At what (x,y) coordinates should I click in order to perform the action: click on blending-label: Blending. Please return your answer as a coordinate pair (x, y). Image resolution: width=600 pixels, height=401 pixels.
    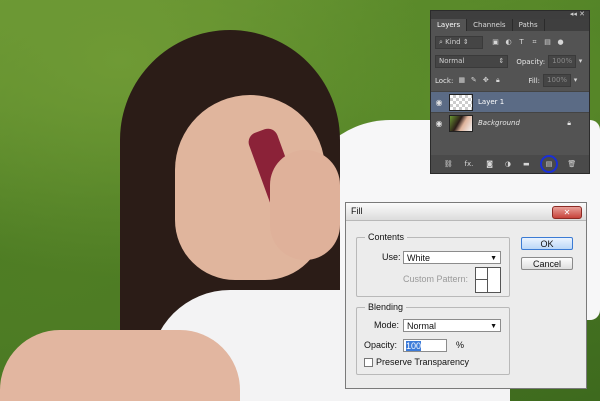
    Looking at the image, I should click on (386, 307).